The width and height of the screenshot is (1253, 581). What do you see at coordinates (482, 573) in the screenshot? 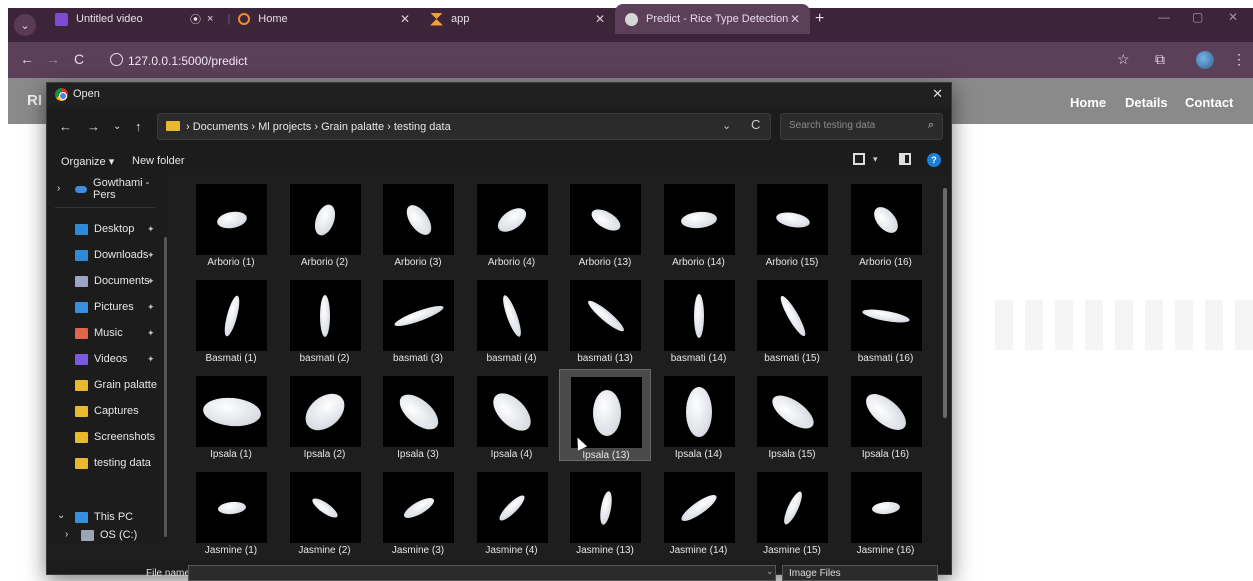
I see `file-name-input` at bounding box center [482, 573].